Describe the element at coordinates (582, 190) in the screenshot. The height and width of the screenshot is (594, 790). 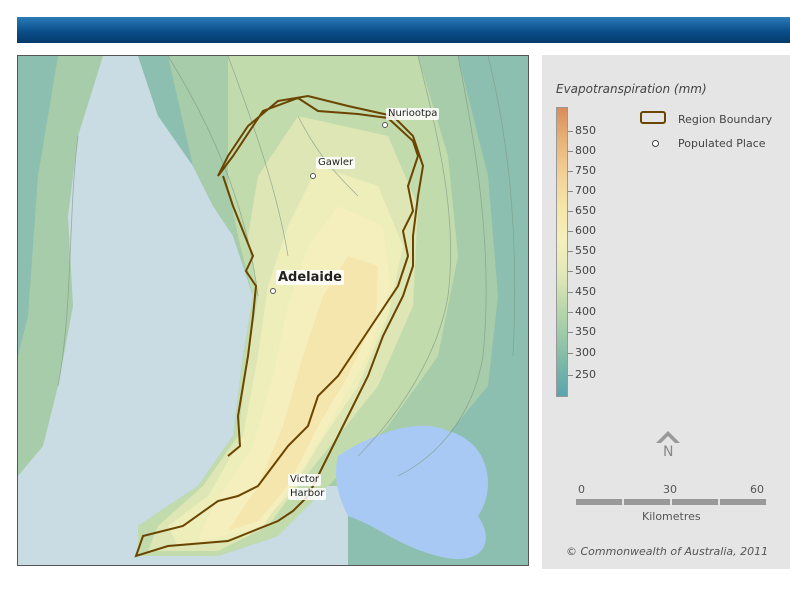
I see `scale-tick: 700` at that location.